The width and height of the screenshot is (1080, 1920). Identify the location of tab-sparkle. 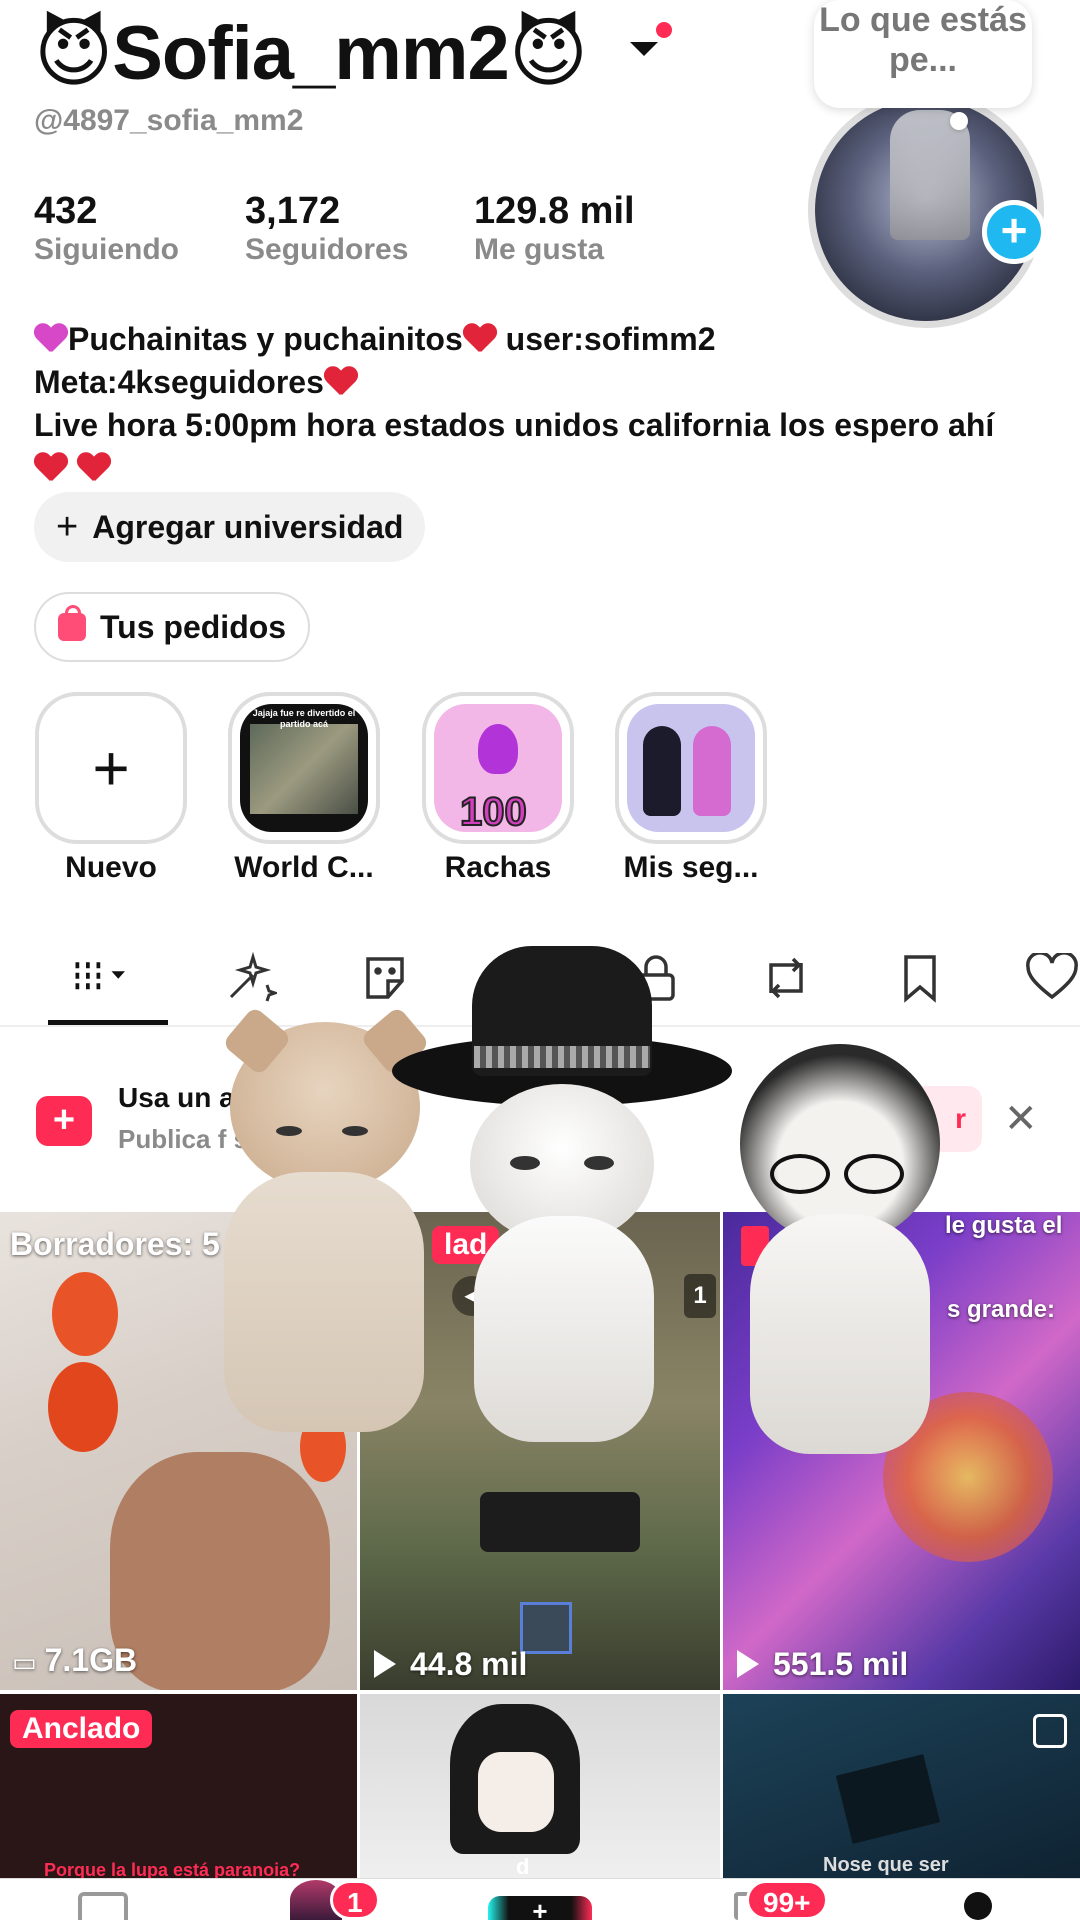
(250, 978).